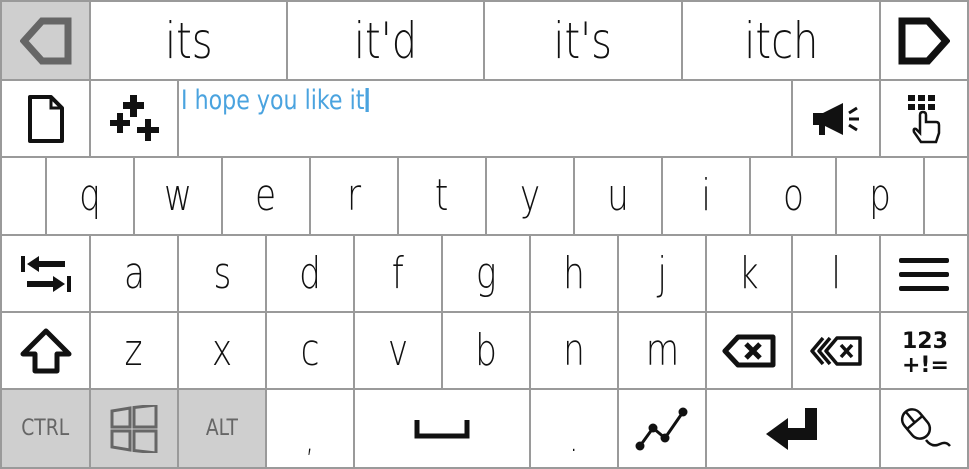 The width and height of the screenshot is (969, 469). I want to click on key-t: t, so click(442, 196).